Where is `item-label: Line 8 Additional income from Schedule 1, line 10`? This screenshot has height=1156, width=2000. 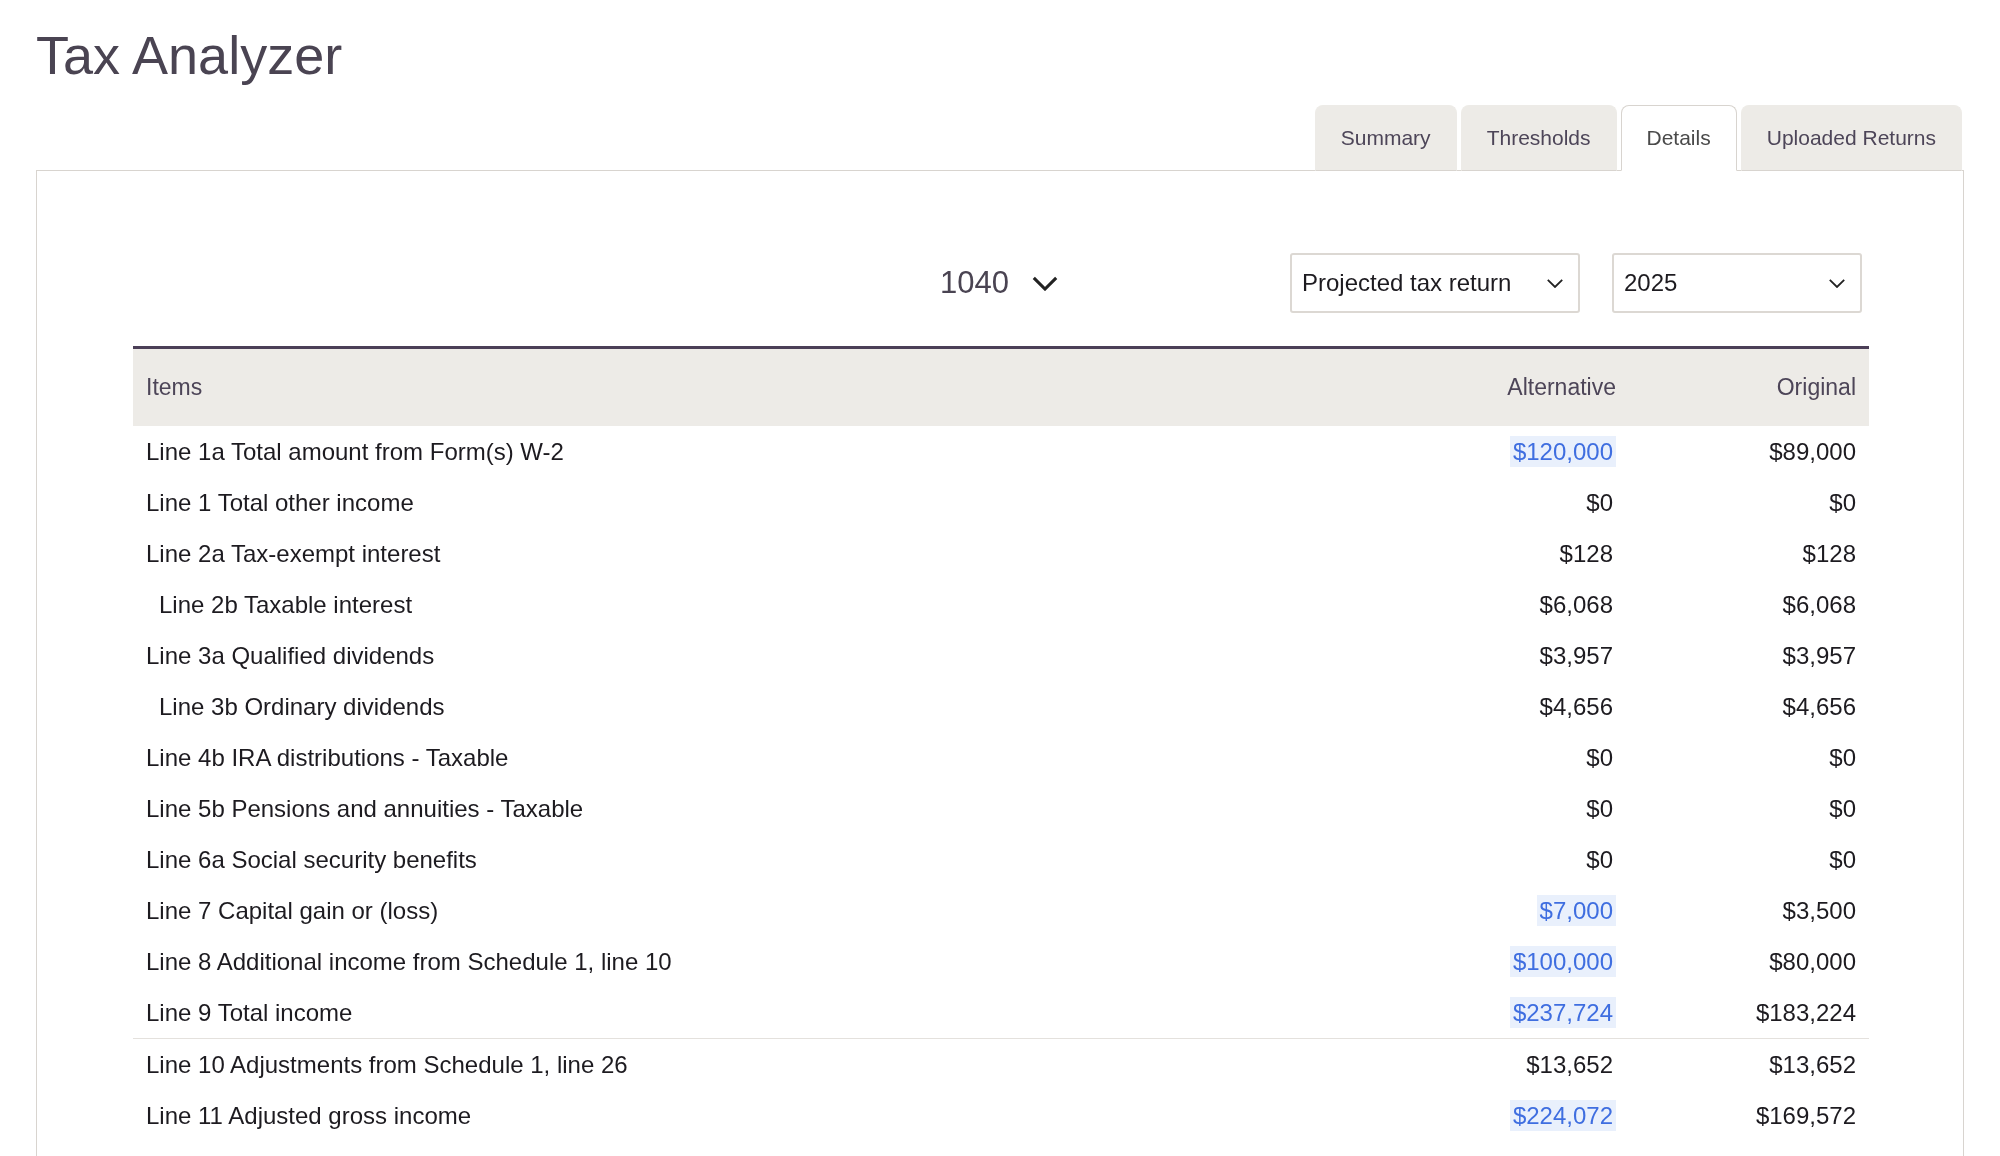
item-label: Line 8 Additional income from Schedule 1, line 10 is located at coordinates (409, 961).